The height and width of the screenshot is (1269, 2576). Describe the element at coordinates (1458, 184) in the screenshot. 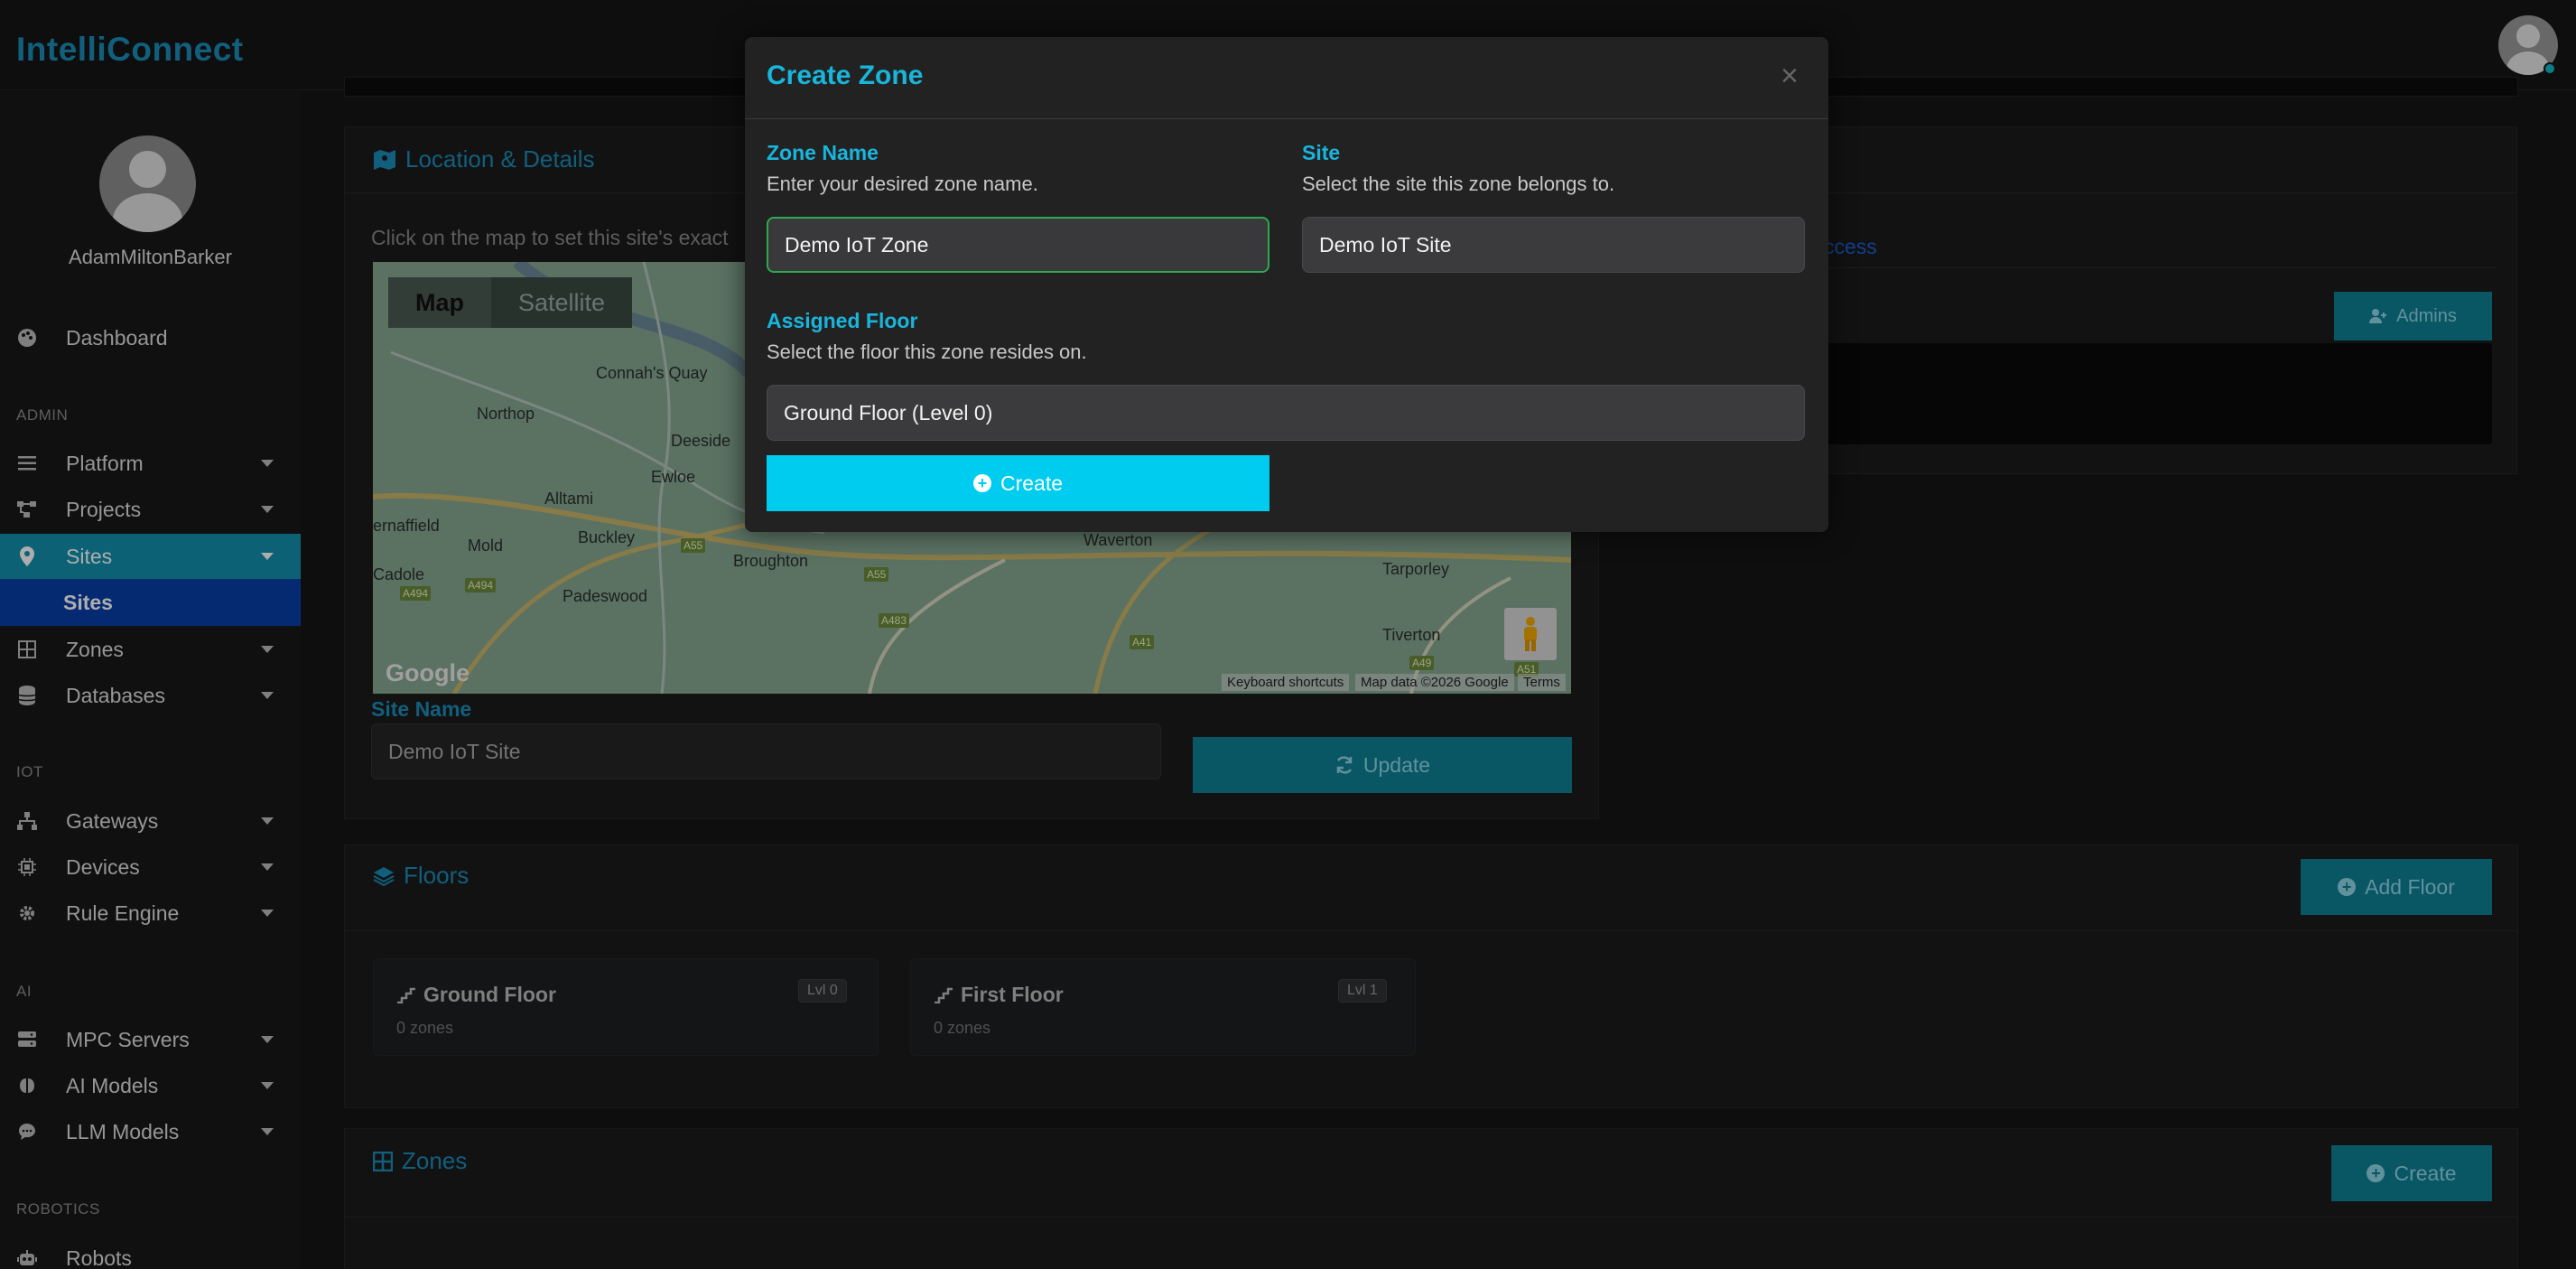

I see `site-help: Select the site this zone belongs to.` at that location.